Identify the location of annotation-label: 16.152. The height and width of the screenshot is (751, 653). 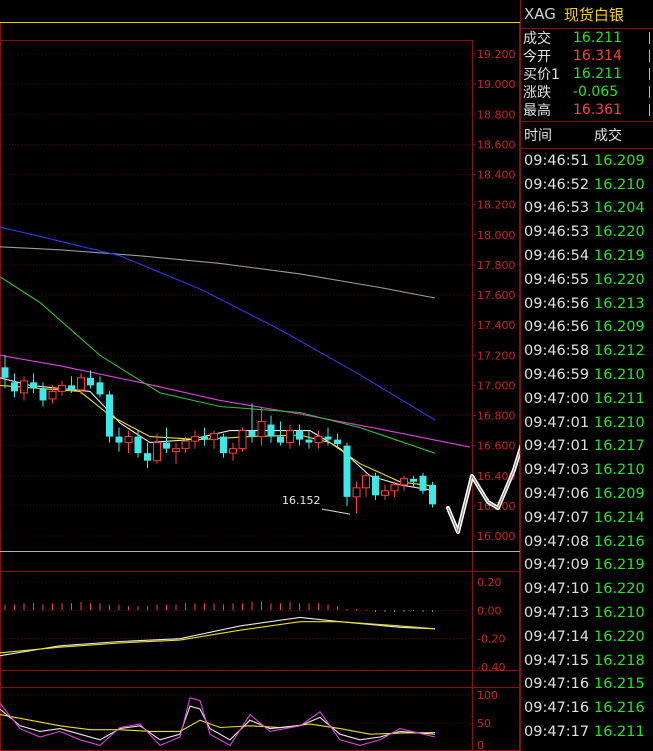
(301, 500).